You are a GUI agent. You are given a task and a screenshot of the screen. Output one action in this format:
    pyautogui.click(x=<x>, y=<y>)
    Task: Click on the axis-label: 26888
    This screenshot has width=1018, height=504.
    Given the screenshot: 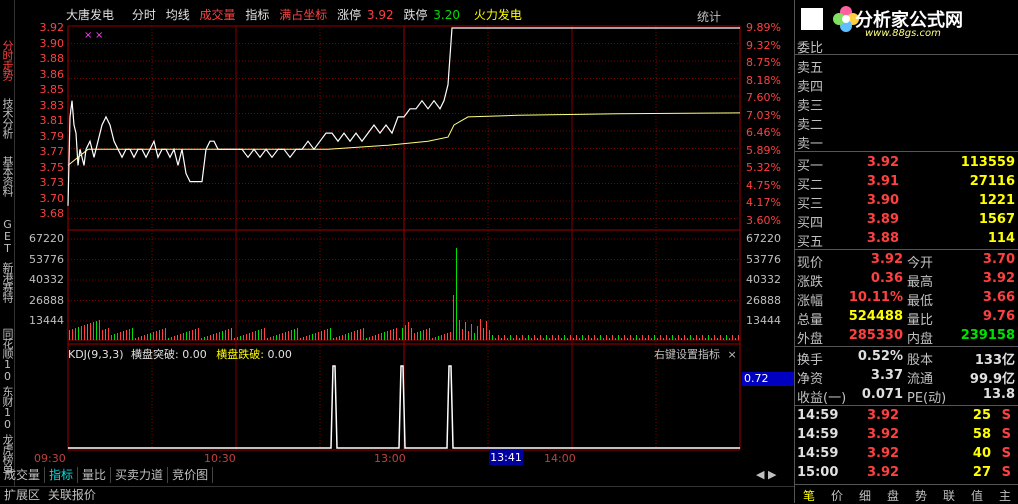 What is the action you would take?
    pyautogui.click(x=763, y=300)
    